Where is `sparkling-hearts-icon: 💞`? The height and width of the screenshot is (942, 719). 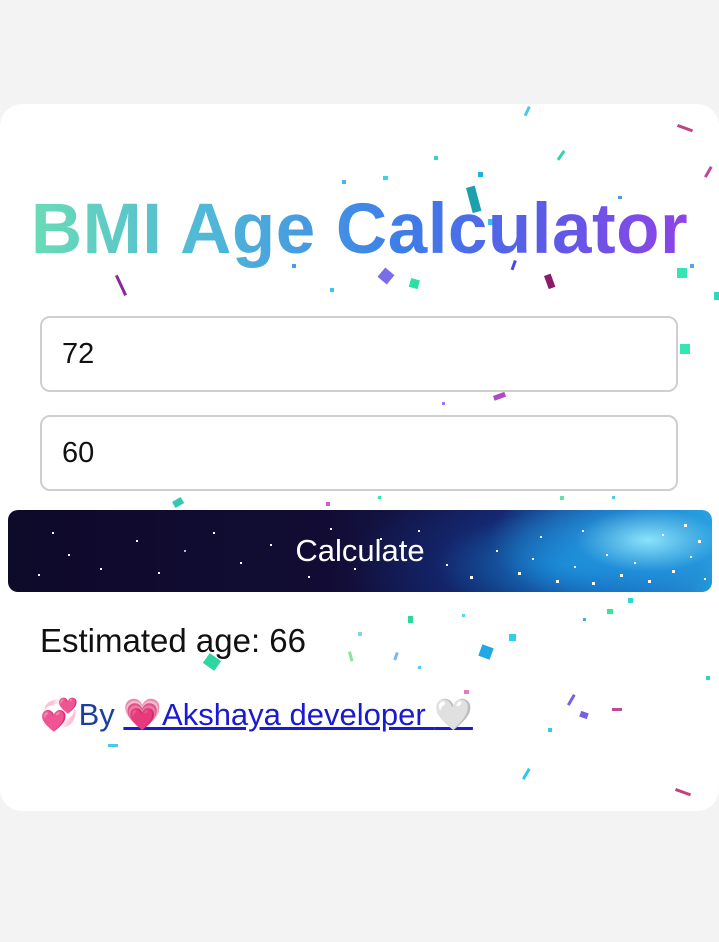
sparkling-hearts-icon: 💞 is located at coordinates (59, 715).